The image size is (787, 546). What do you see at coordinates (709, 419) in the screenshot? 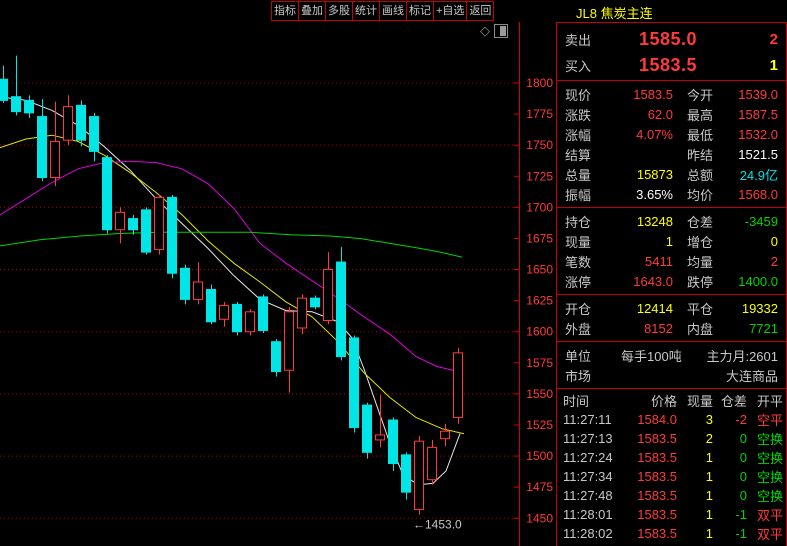
I see `tick-volume: 3` at bounding box center [709, 419].